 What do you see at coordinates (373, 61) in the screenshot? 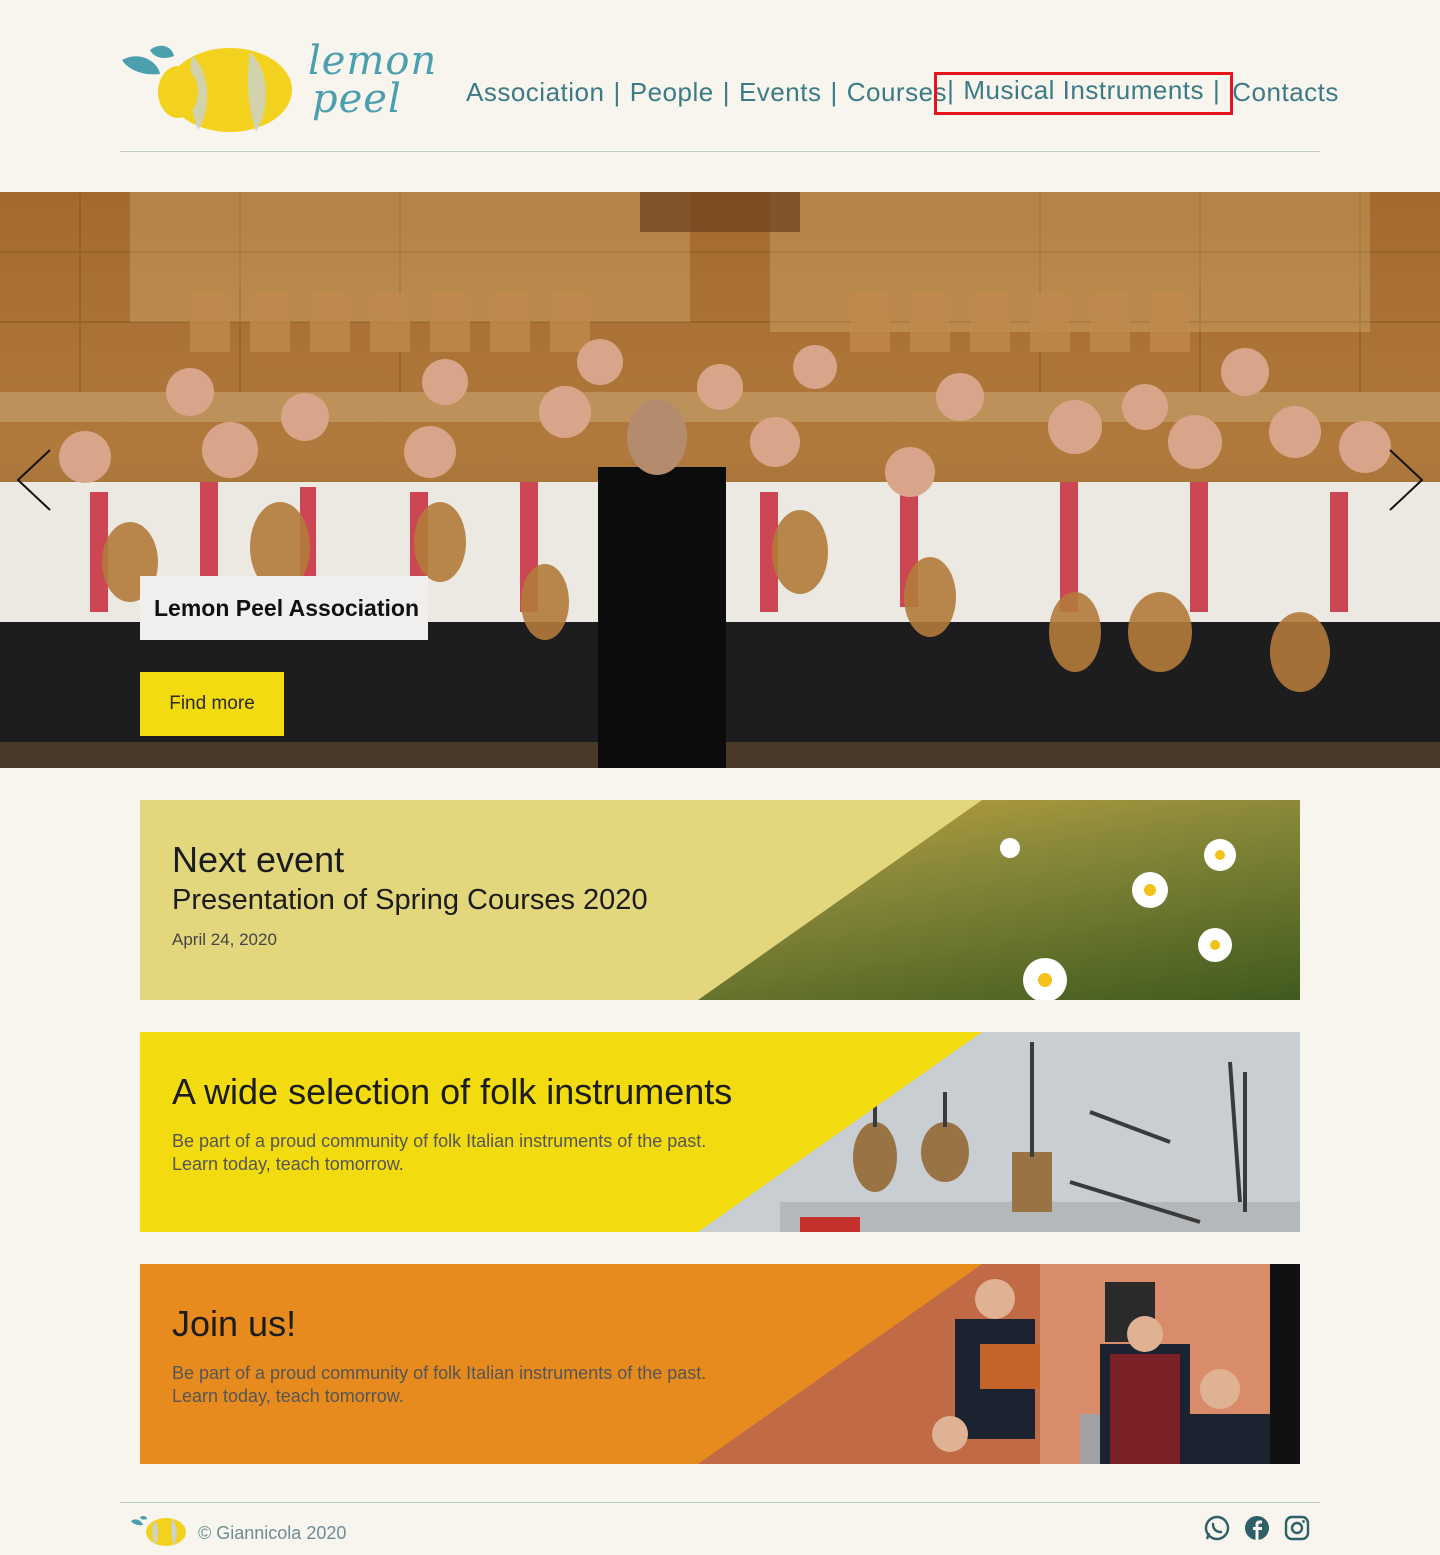
I see `logo-word-lemon: lemon` at bounding box center [373, 61].